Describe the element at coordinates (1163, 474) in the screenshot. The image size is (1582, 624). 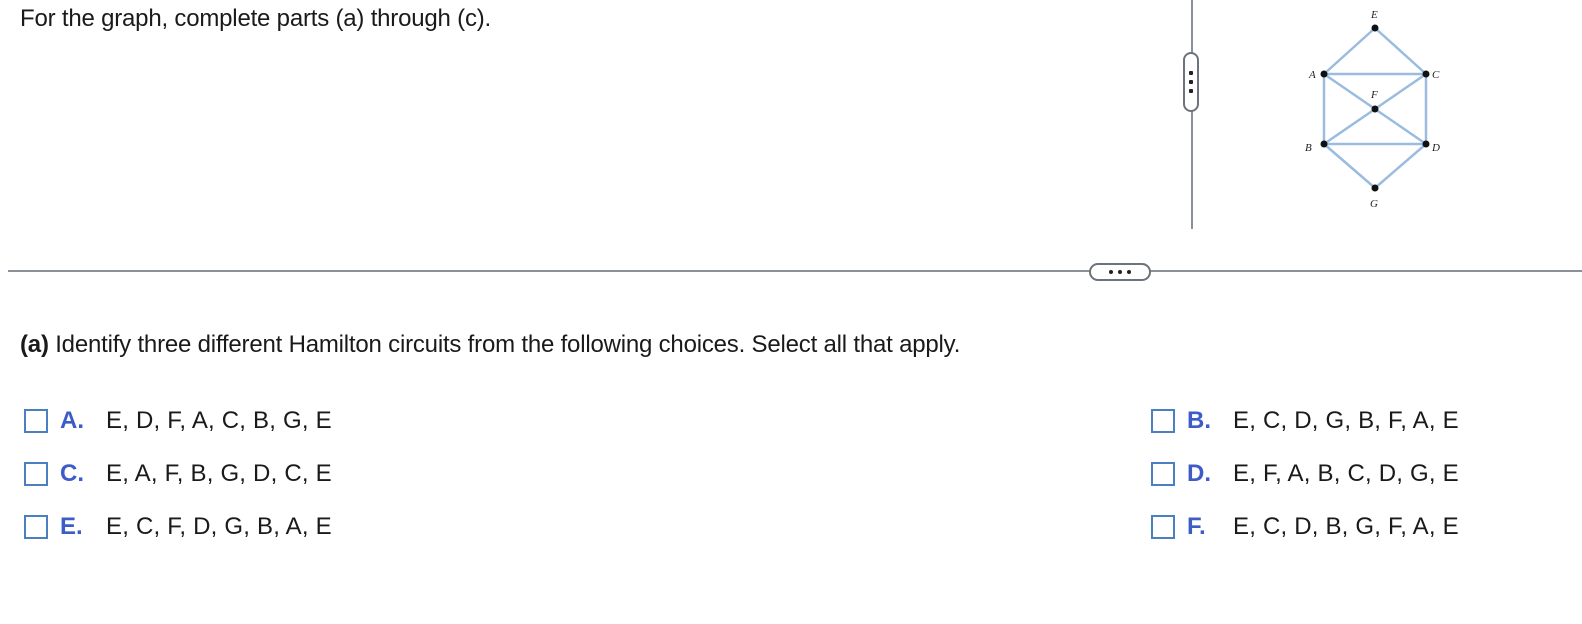
I see `checkbox-d` at that location.